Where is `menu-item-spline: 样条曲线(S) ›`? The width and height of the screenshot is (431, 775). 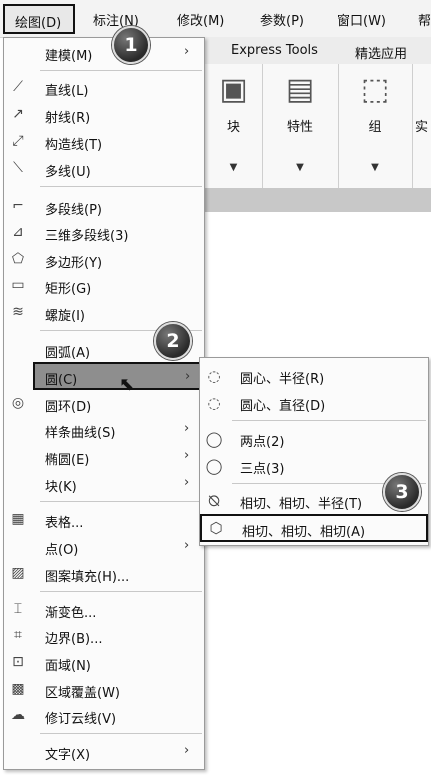
menu-item-spline: 样条曲线(S) › is located at coordinates (104, 430).